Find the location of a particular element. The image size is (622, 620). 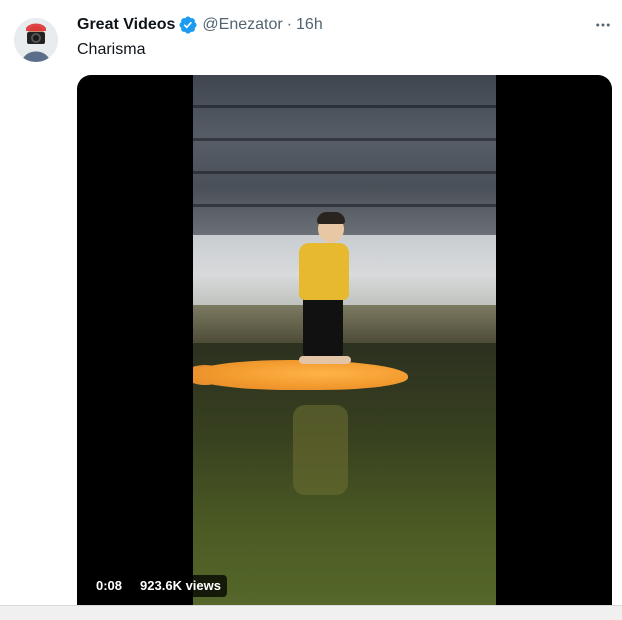

author-name: Great Videos is located at coordinates (126, 25).